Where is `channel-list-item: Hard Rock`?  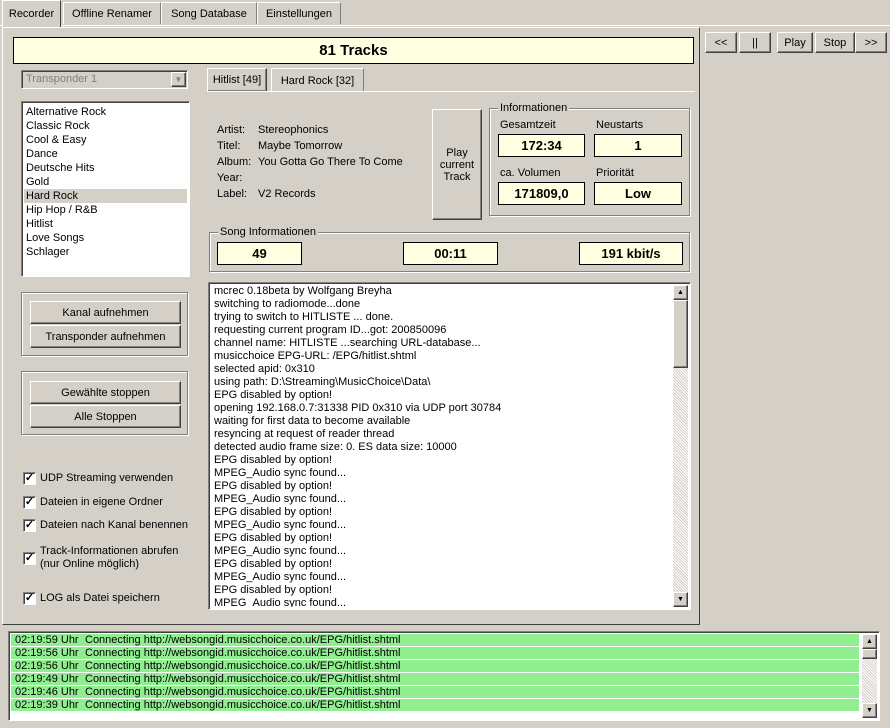 channel-list-item: Hard Rock is located at coordinates (105, 196).